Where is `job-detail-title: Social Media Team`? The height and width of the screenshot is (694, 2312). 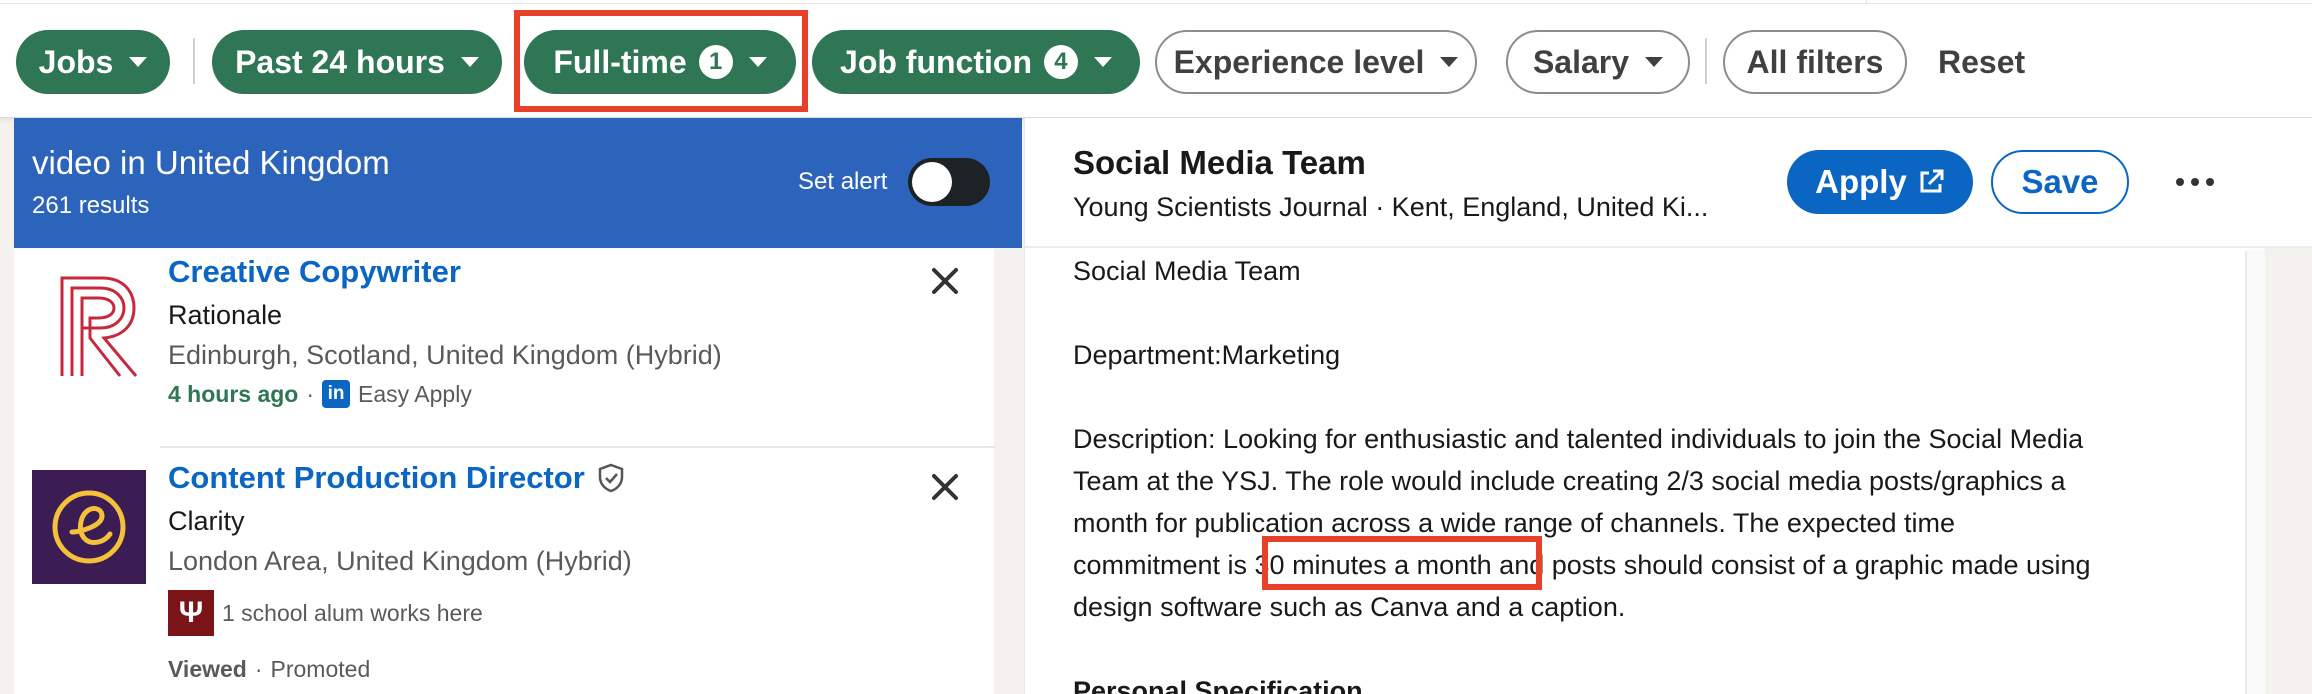
job-detail-title: Social Media Team is located at coordinates (1219, 162).